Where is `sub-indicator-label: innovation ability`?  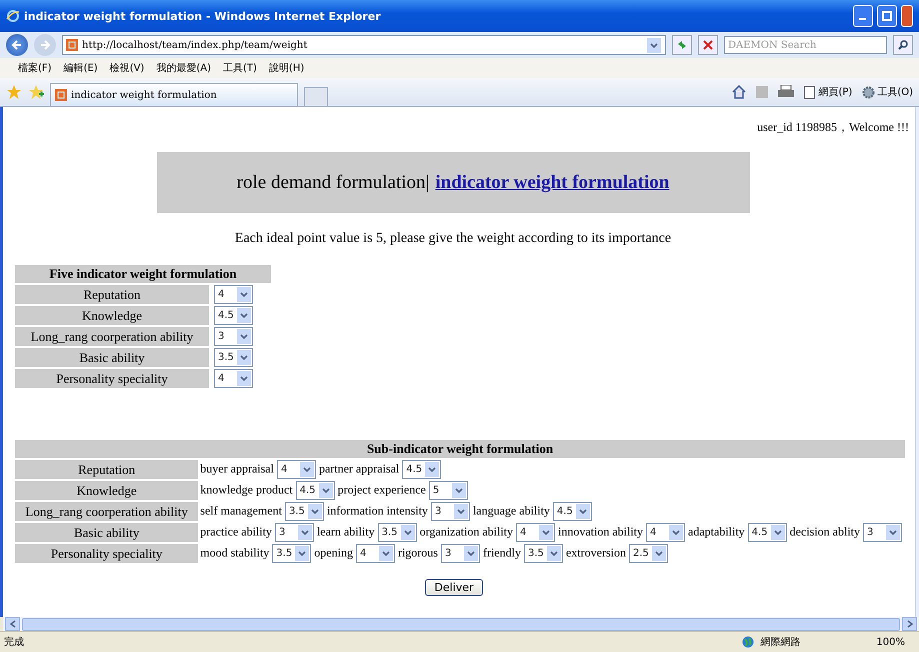 sub-indicator-label: innovation ability is located at coordinates (601, 531).